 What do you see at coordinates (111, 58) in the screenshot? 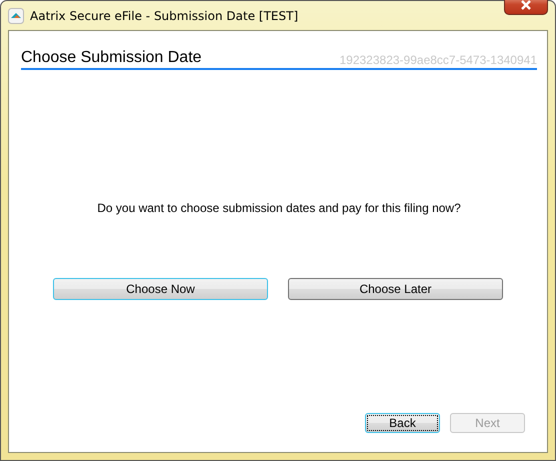
I see `page-title: Choose Submission Date` at bounding box center [111, 58].